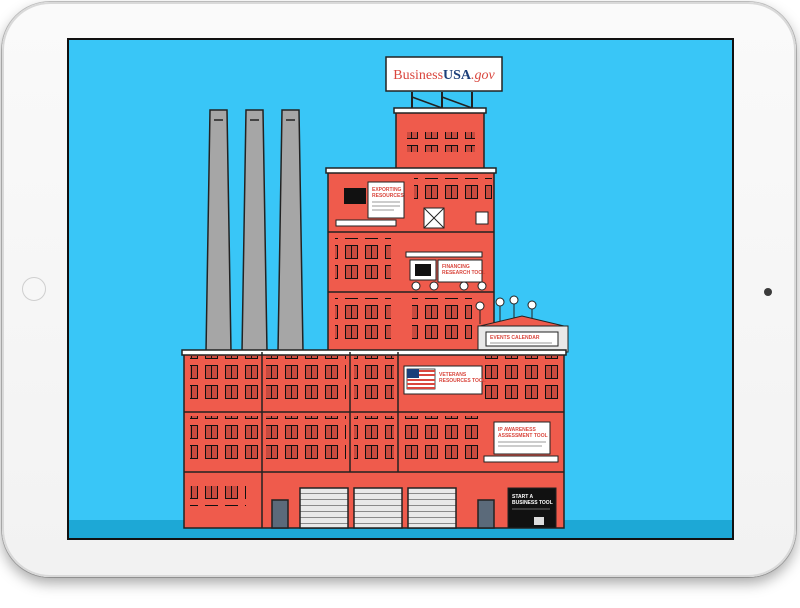 This screenshot has height=608, width=800. I want to click on financing-title-2: RESEARCH TOOL, so click(463, 273).